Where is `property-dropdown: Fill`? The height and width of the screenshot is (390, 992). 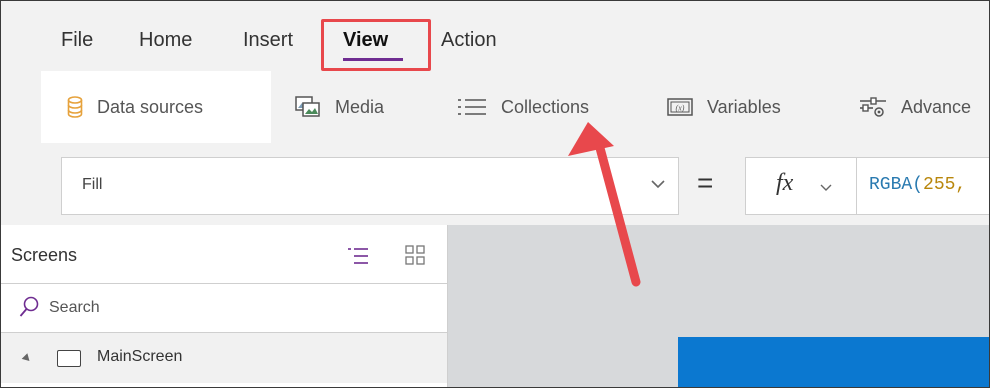
property-dropdown: Fill is located at coordinates (370, 186).